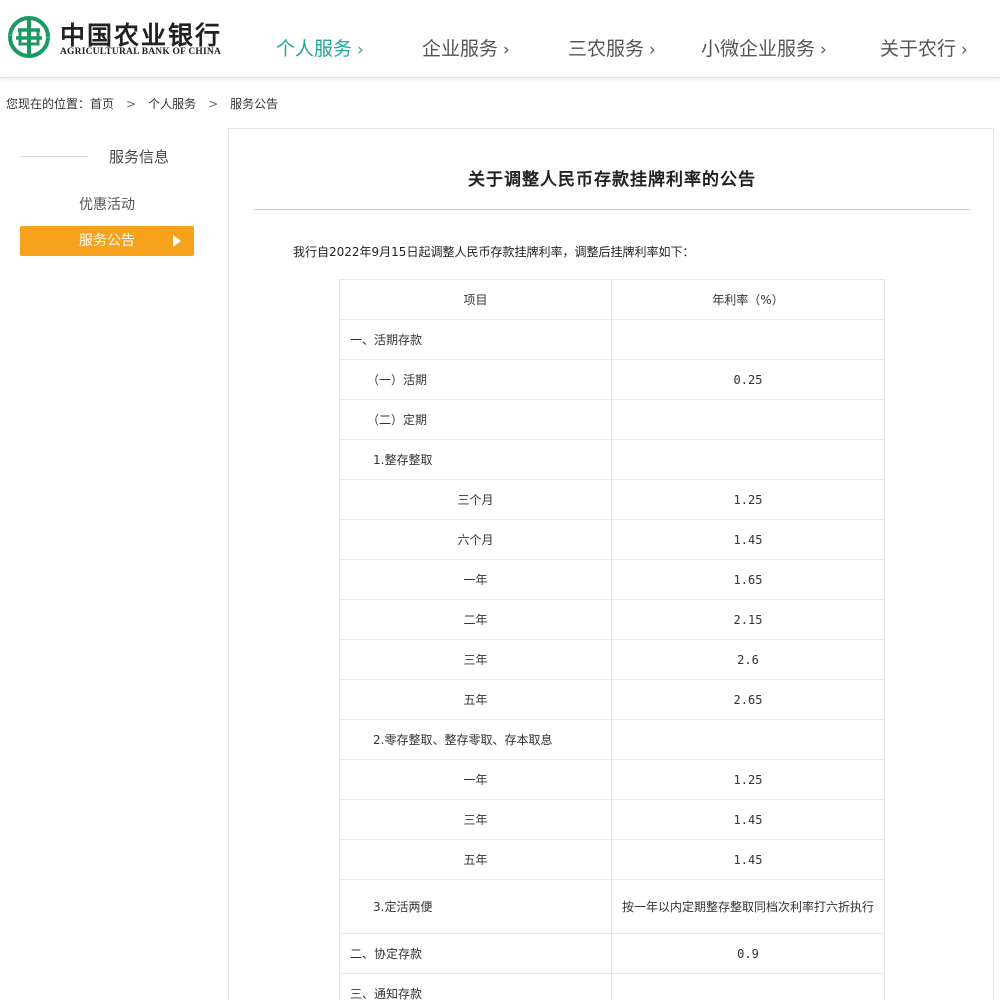  What do you see at coordinates (475, 419) in the screenshot?
I see `row-item: （二）定期` at bounding box center [475, 419].